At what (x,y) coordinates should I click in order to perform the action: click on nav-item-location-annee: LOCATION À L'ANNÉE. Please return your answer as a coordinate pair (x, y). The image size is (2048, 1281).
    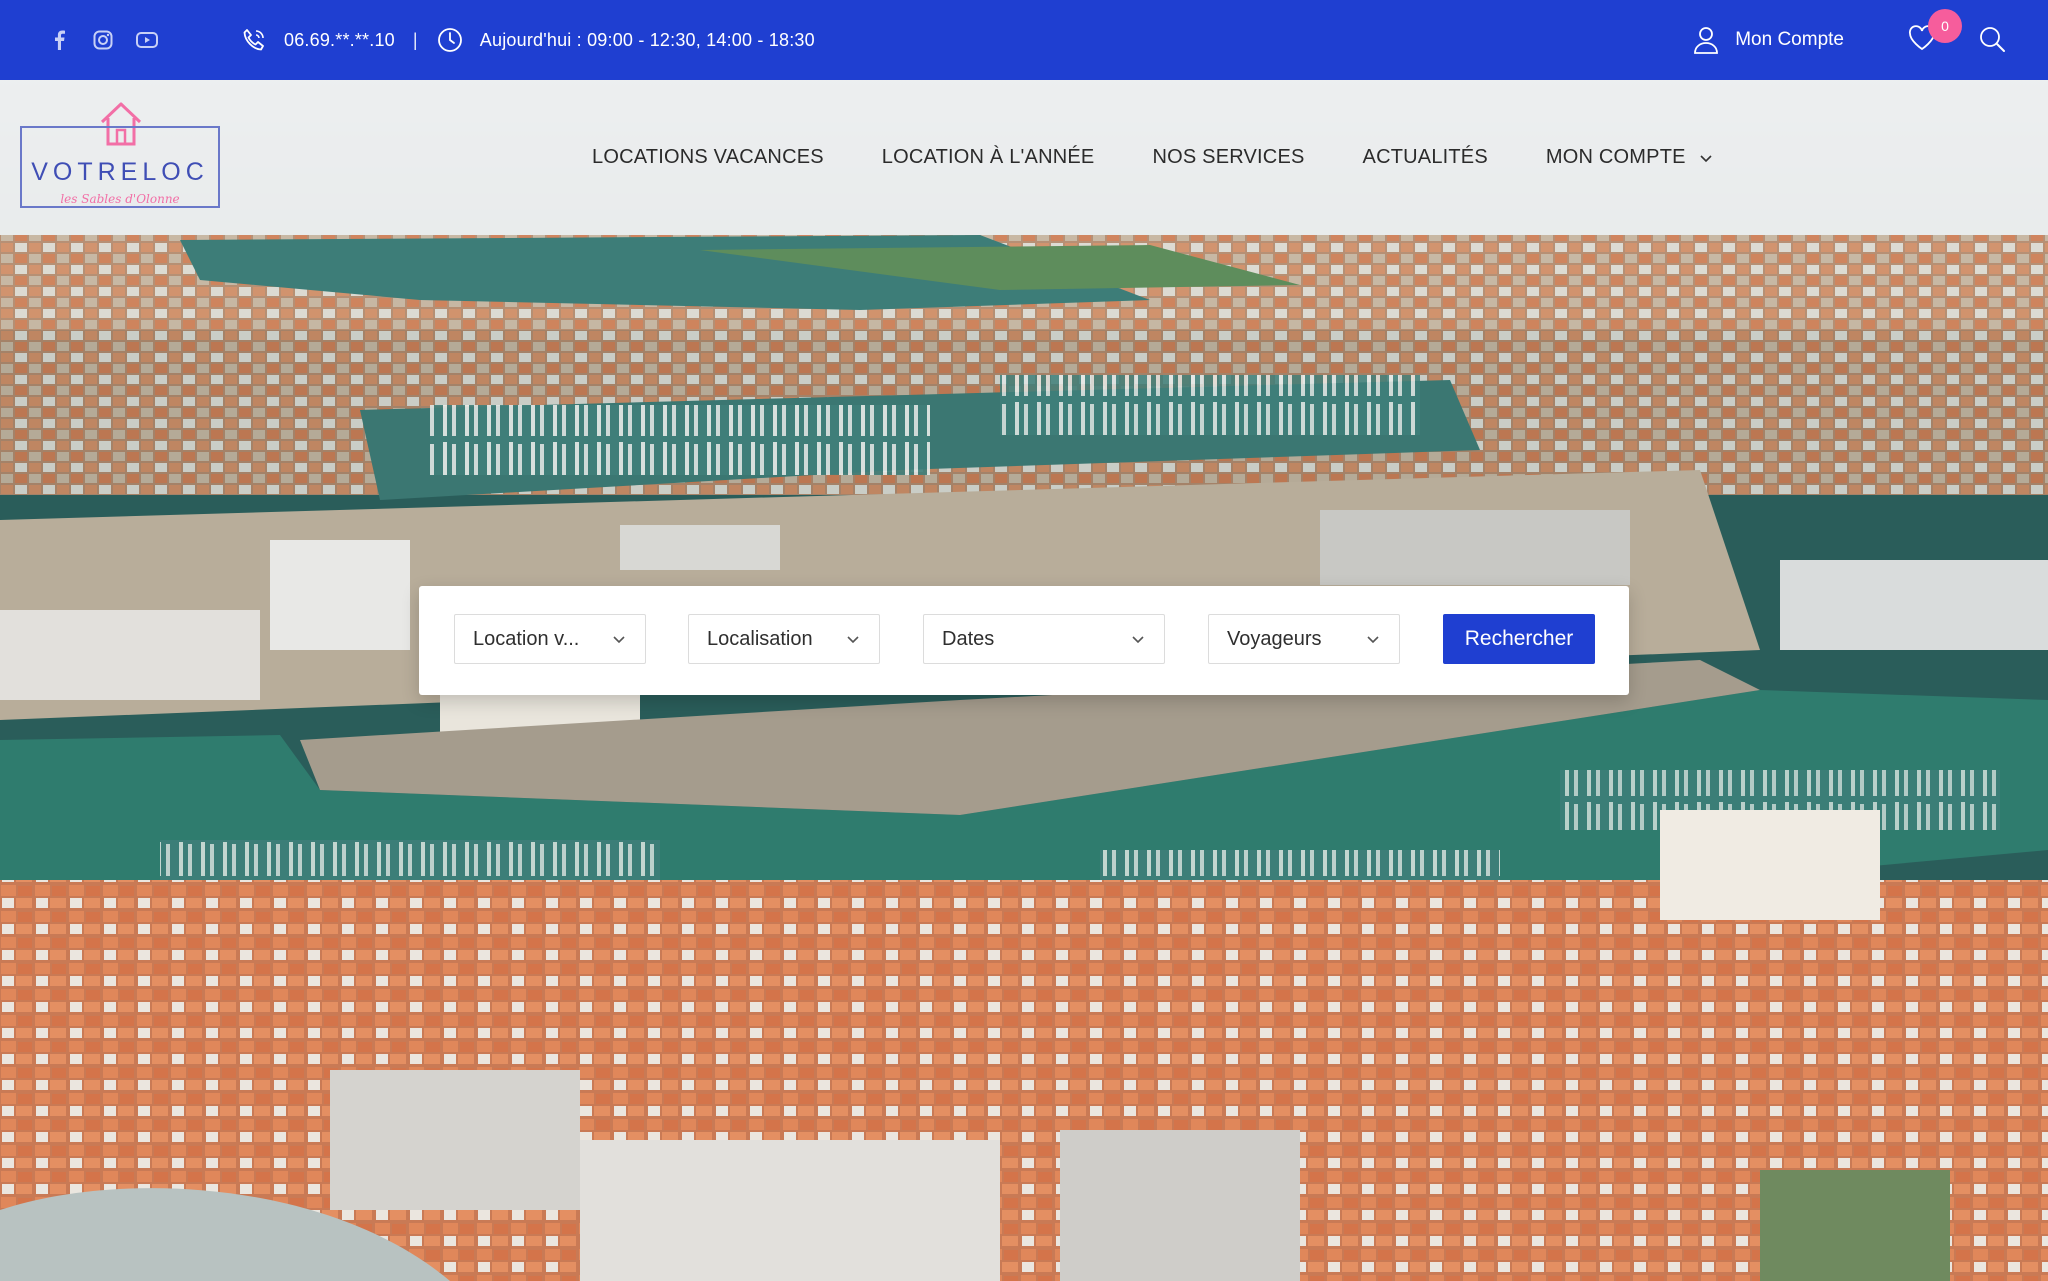
    Looking at the image, I should click on (988, 157).